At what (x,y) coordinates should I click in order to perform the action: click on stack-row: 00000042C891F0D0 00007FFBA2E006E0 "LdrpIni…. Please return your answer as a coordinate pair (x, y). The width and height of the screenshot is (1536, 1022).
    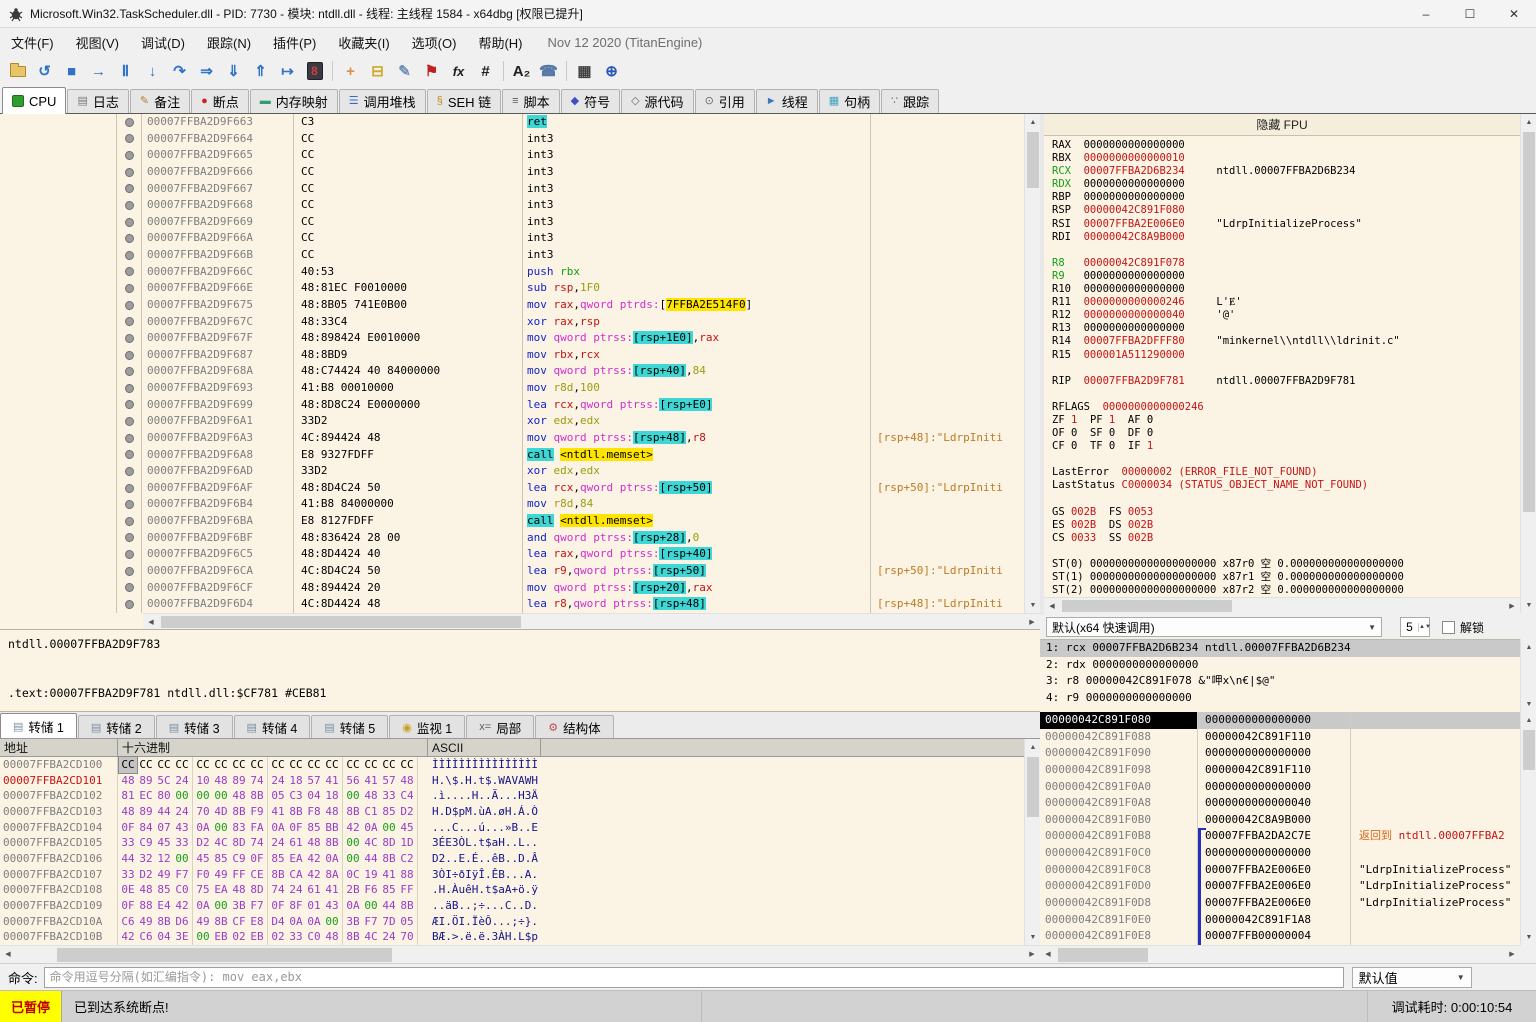
    Looking at the image, I should click on (1280, 886).